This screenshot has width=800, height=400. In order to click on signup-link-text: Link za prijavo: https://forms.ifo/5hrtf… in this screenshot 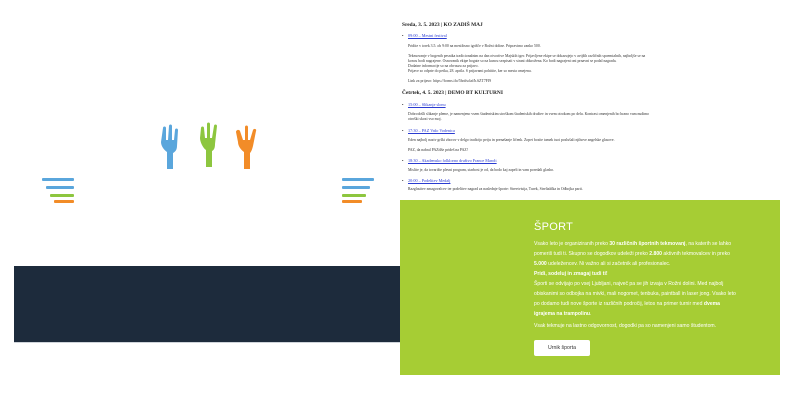, I will do `click(593, 81)`.